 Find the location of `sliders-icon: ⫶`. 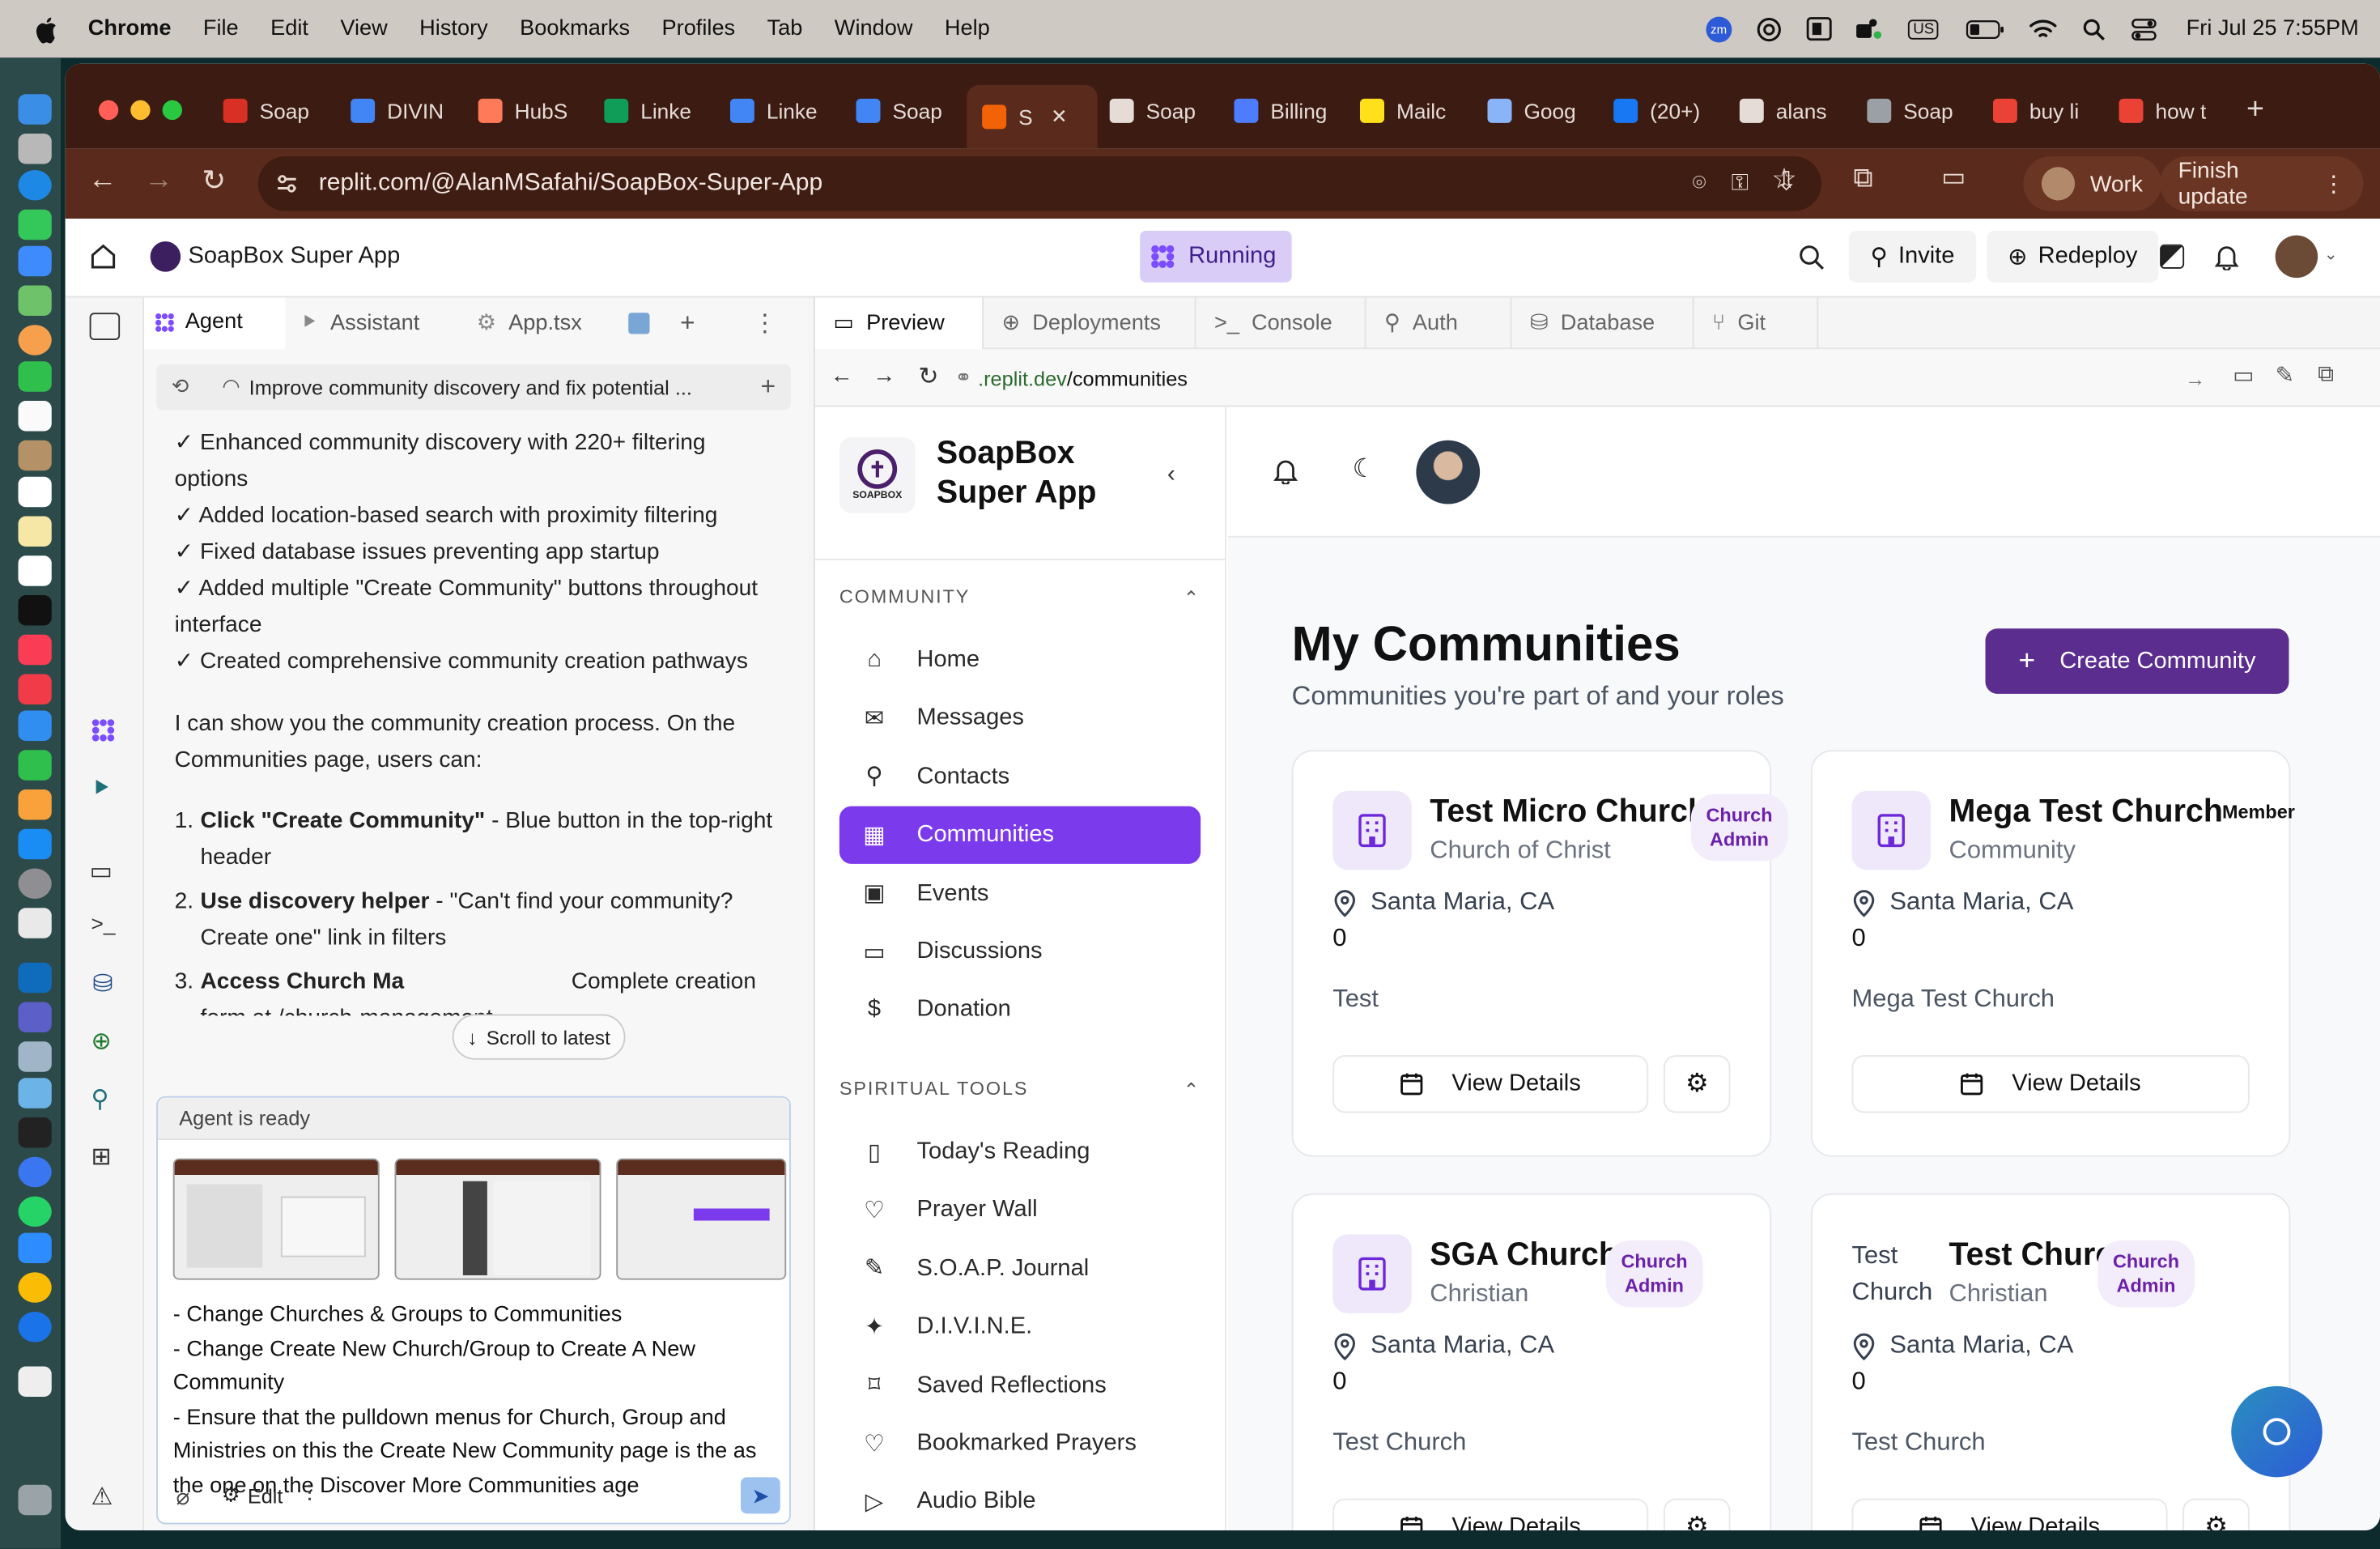

sliders-icon: ⫶ is located at coordinates (309, 1495).